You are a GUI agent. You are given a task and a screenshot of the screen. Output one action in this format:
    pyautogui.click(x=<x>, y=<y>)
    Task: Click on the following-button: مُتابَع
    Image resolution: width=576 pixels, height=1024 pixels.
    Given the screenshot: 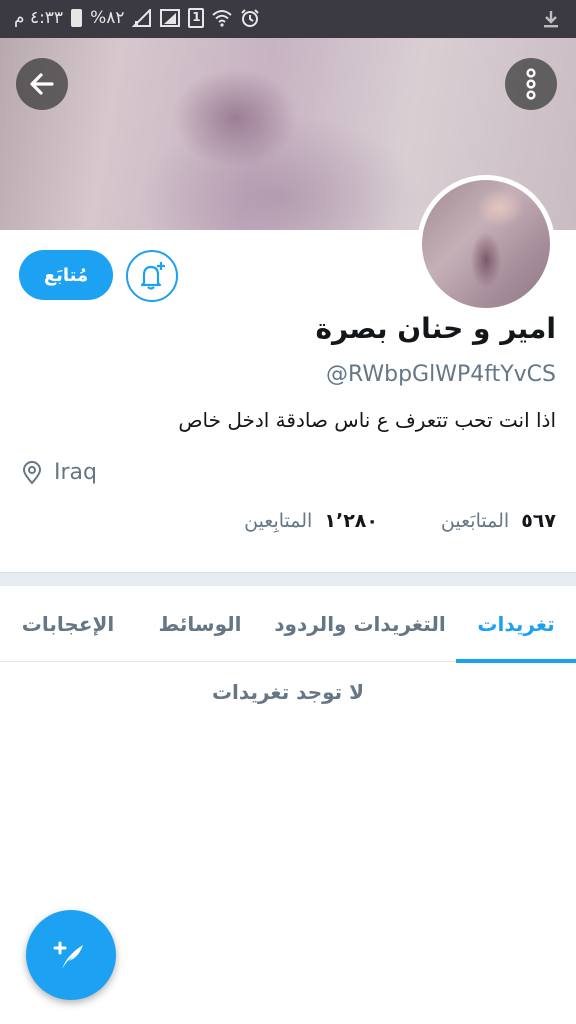 What is the action you would take?
    pyautogui.click(x=66, y=275)
    